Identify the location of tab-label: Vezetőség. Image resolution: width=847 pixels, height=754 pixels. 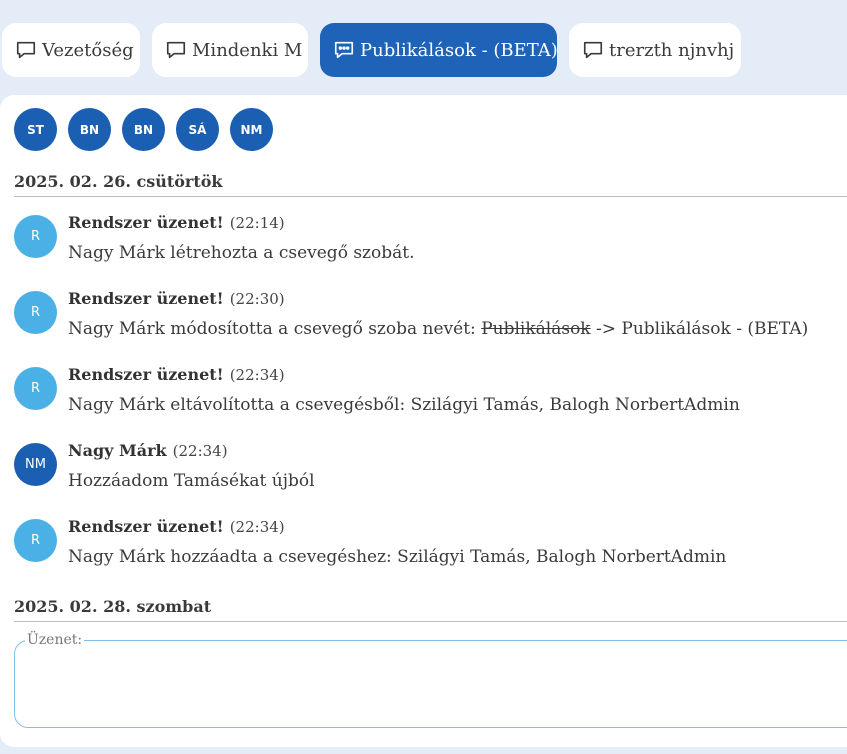
(88, 50).